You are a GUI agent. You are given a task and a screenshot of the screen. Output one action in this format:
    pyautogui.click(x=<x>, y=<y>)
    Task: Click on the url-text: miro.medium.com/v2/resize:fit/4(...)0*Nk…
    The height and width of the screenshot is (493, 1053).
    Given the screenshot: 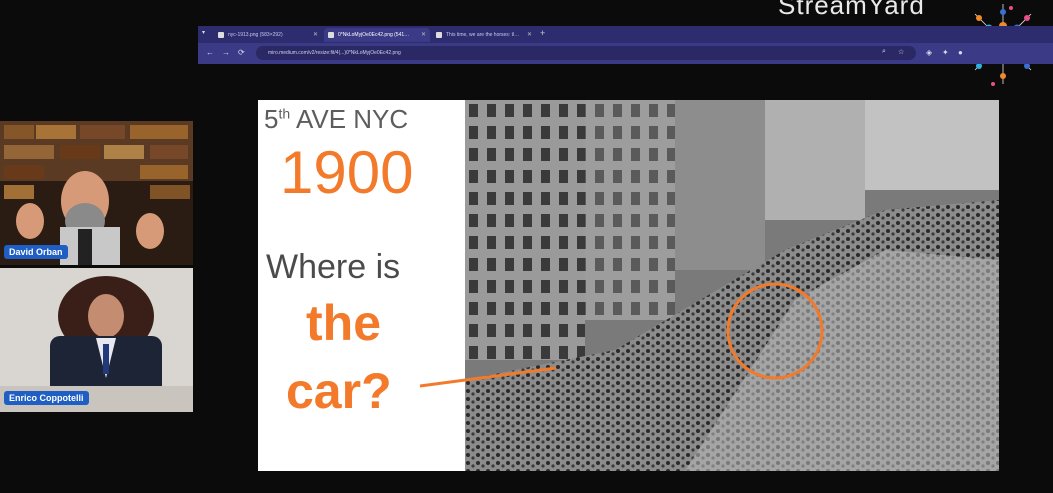 What is the action you would take?
    pyautogui.click(x=334, y=53)
    